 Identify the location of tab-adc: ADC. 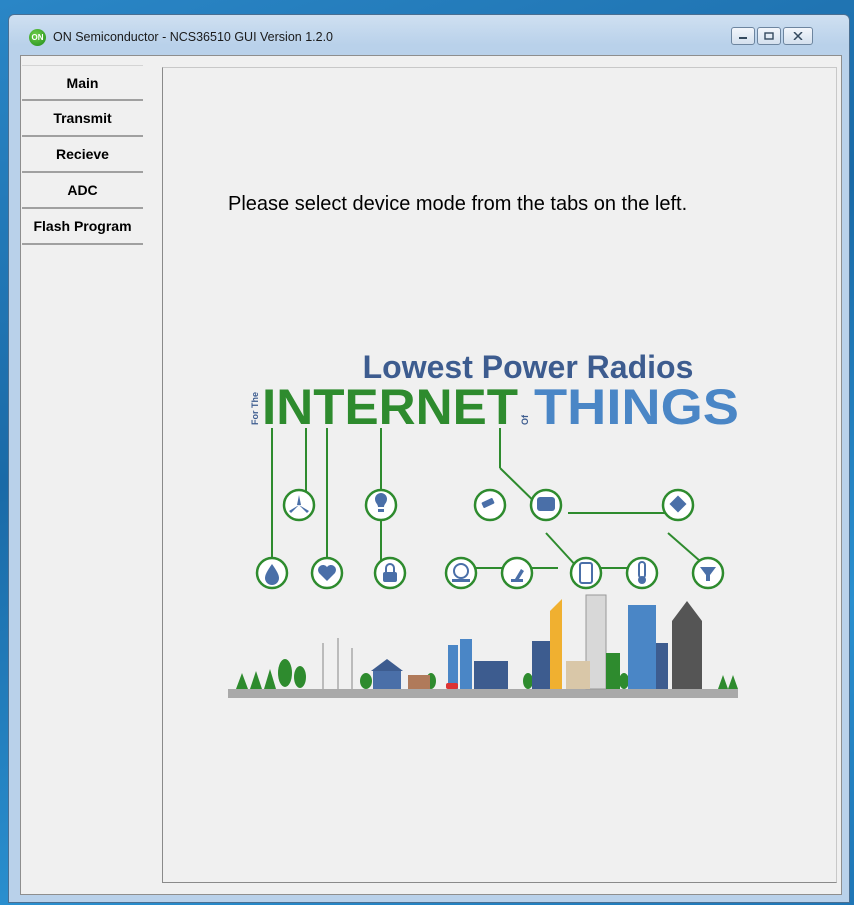
(82, 191).